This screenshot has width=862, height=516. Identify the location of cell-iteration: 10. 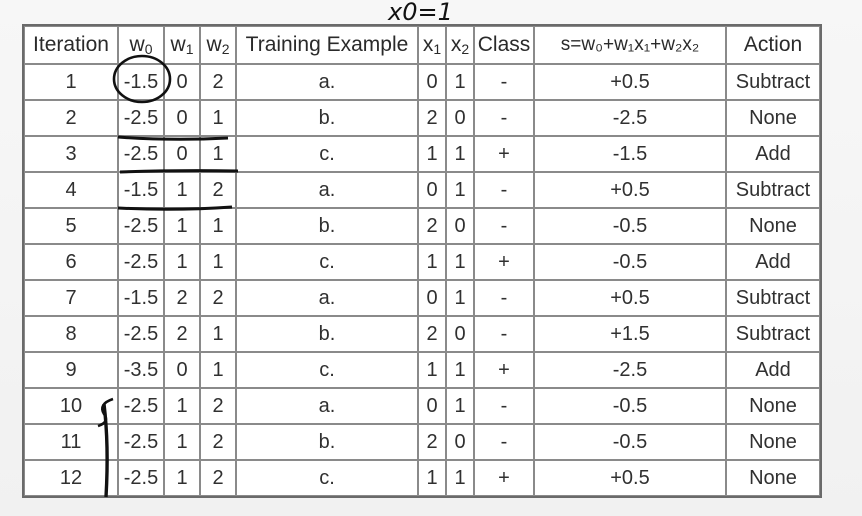
(71, 406).